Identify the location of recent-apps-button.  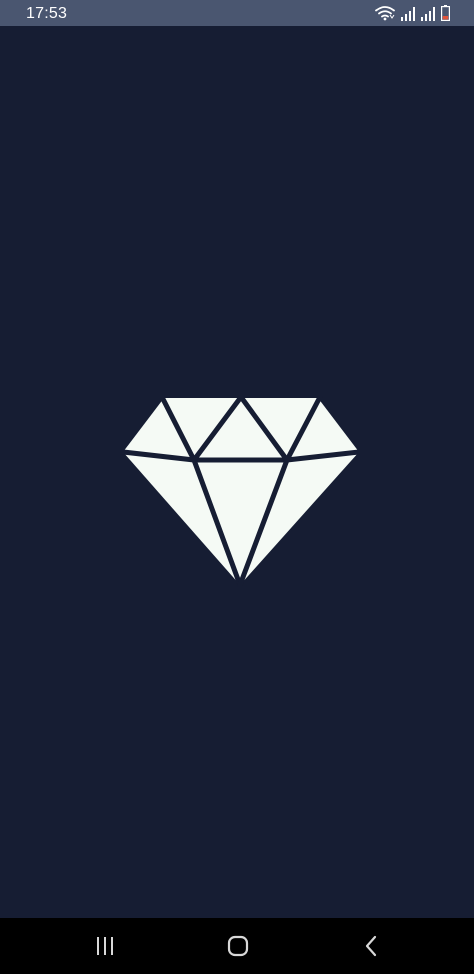
(105, 946).